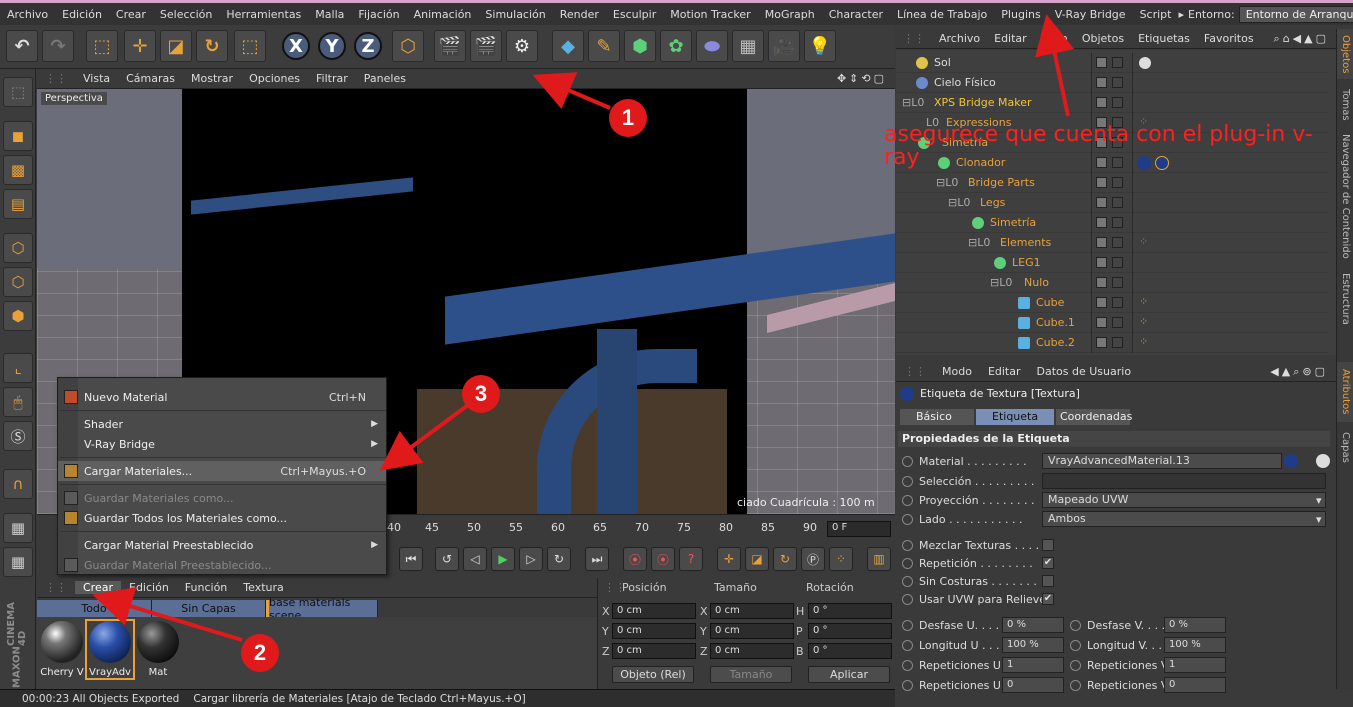  Describe the element at coordinates (18, 402) in the screenshot. I see `tweak-mode-icon: 🖱` at that location.